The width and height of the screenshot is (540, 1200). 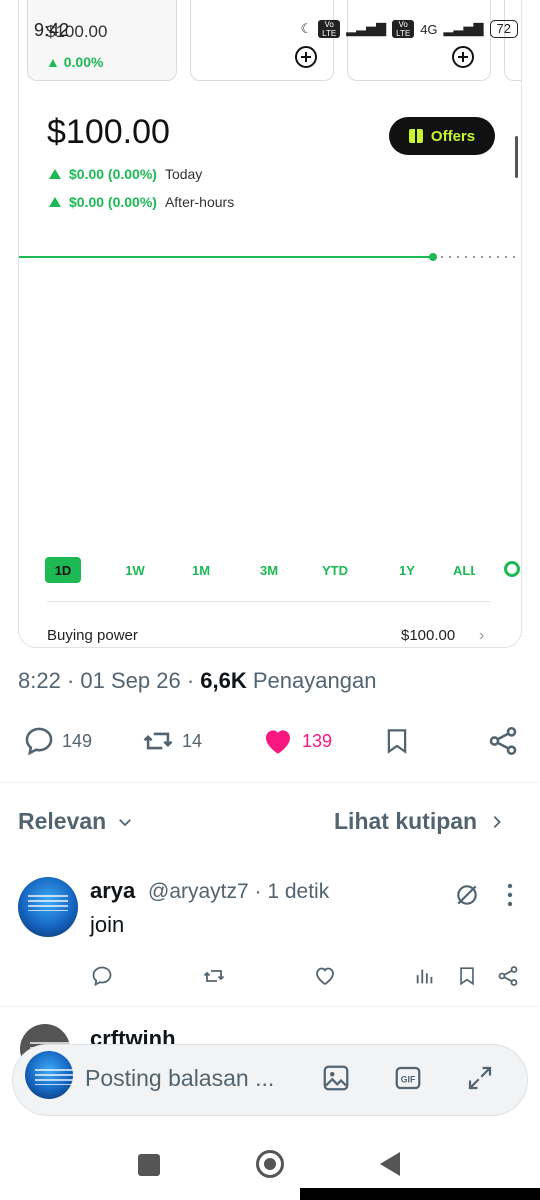 What do you see at coordinates (183, 174) in the screenshot?
I see `today-label: Today` at bounding box center [183, 174].